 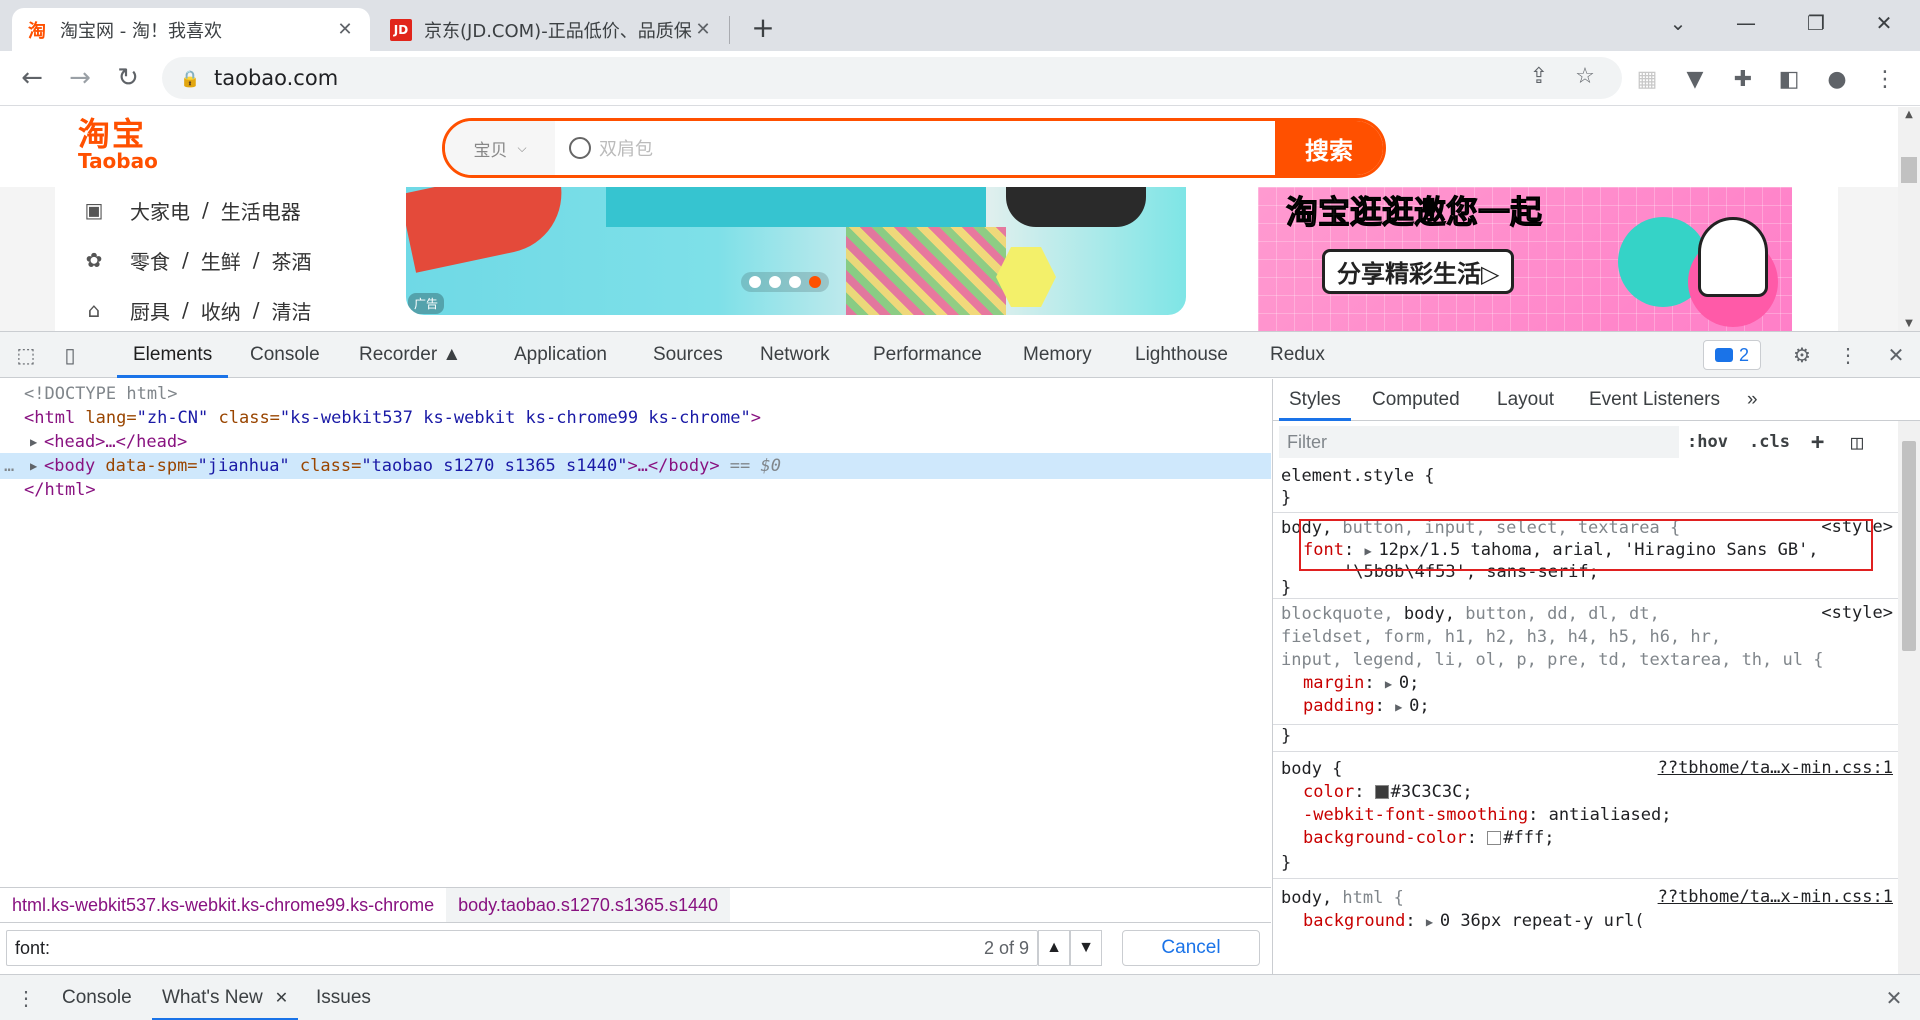 What do you see at coordinates (1884, 23) in the screenshot?
I see `close-window-icon: ✕` at bounding box center [1884, 23].